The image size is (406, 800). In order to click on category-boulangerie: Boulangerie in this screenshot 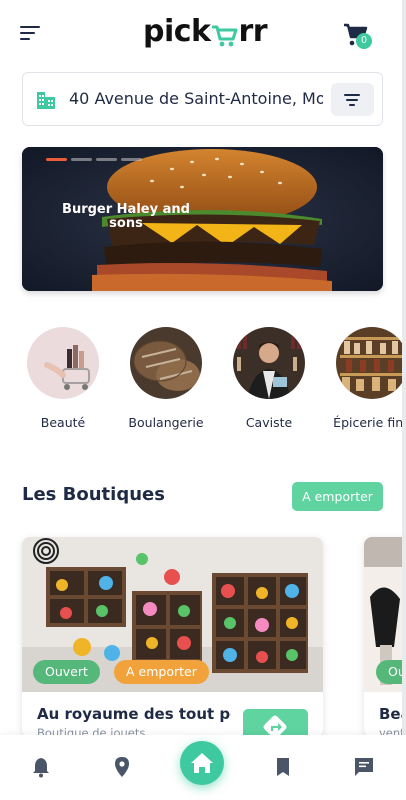, I will do `click(166, 378)`.